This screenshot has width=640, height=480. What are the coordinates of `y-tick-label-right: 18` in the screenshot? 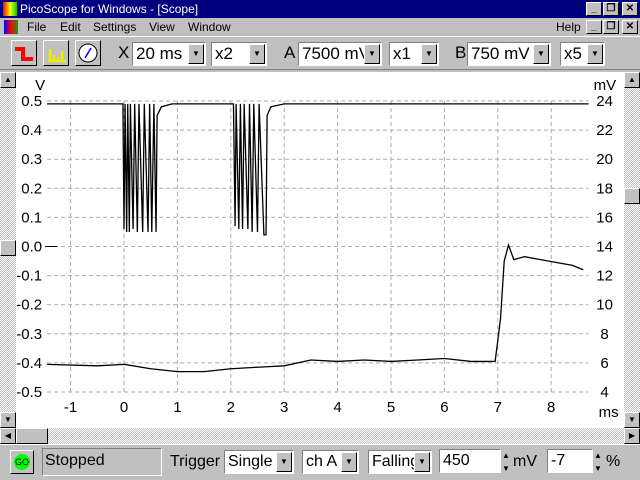 It's located at (604, 188).